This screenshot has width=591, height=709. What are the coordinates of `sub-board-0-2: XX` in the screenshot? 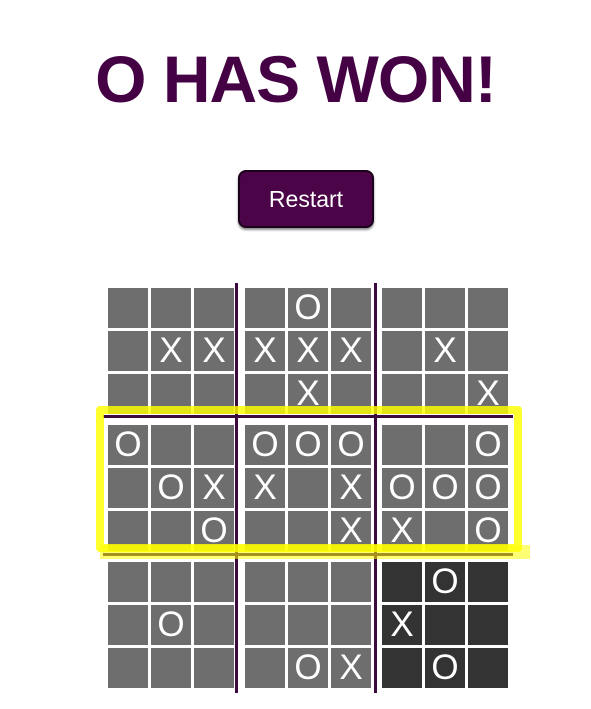 It's located at (445, 351).